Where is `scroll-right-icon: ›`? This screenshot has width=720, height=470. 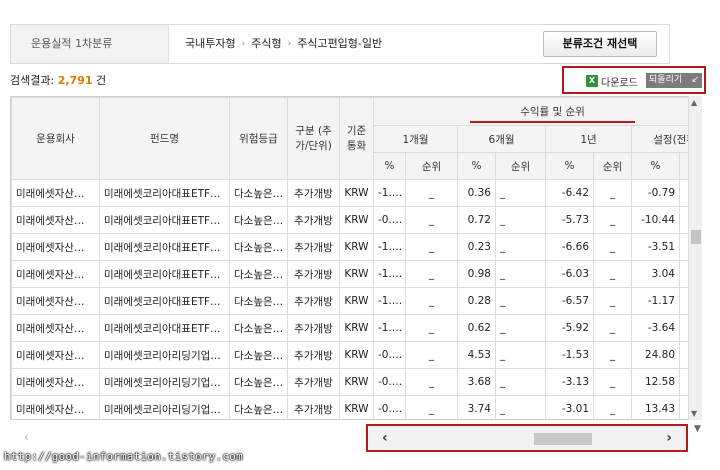
scroll-right-icon: › is located at coordinates (669, 438).